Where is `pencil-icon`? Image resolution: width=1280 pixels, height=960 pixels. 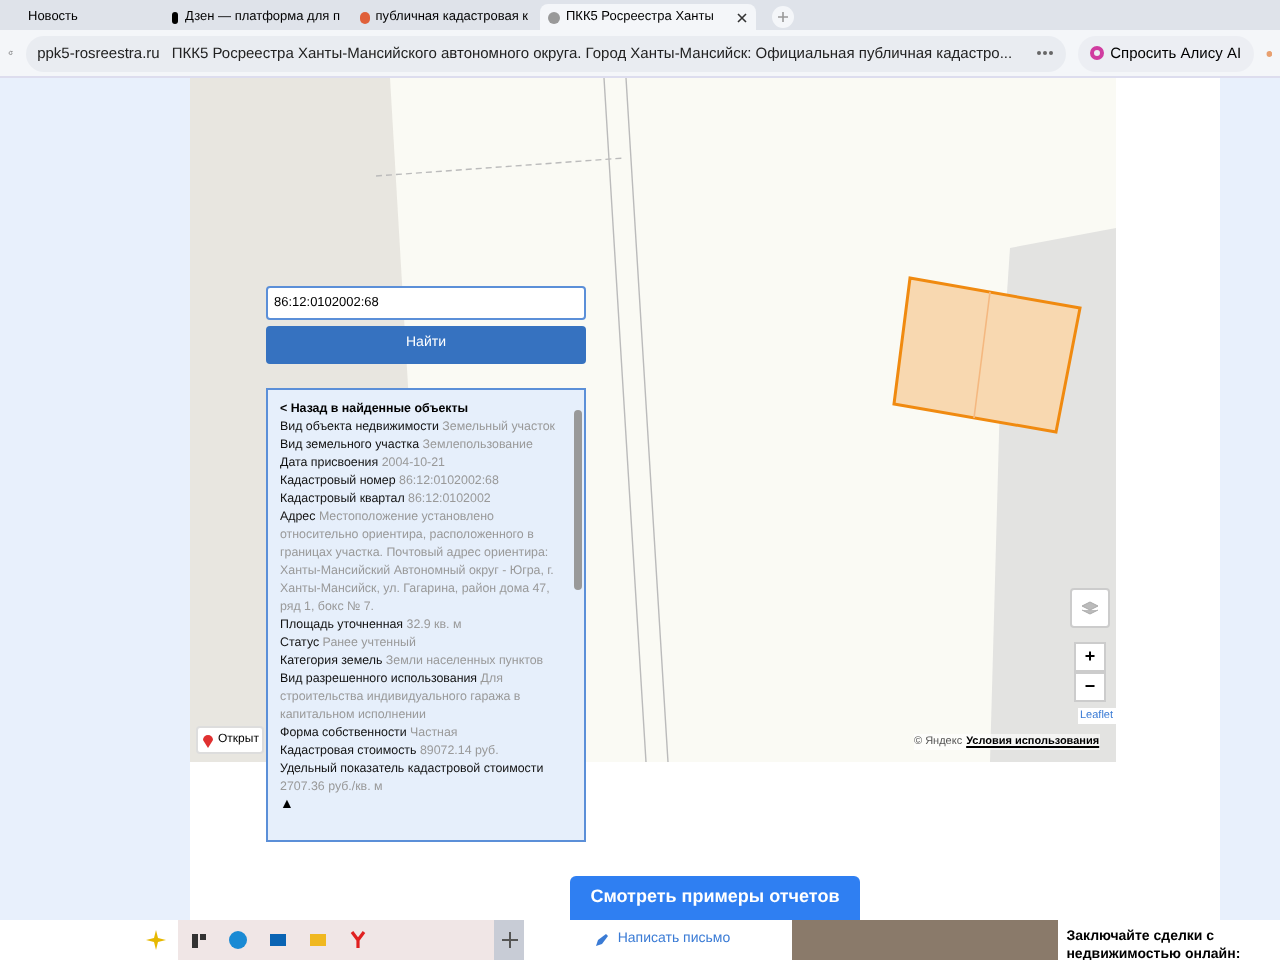
pencil-icon is located at coordinates (601, 940).